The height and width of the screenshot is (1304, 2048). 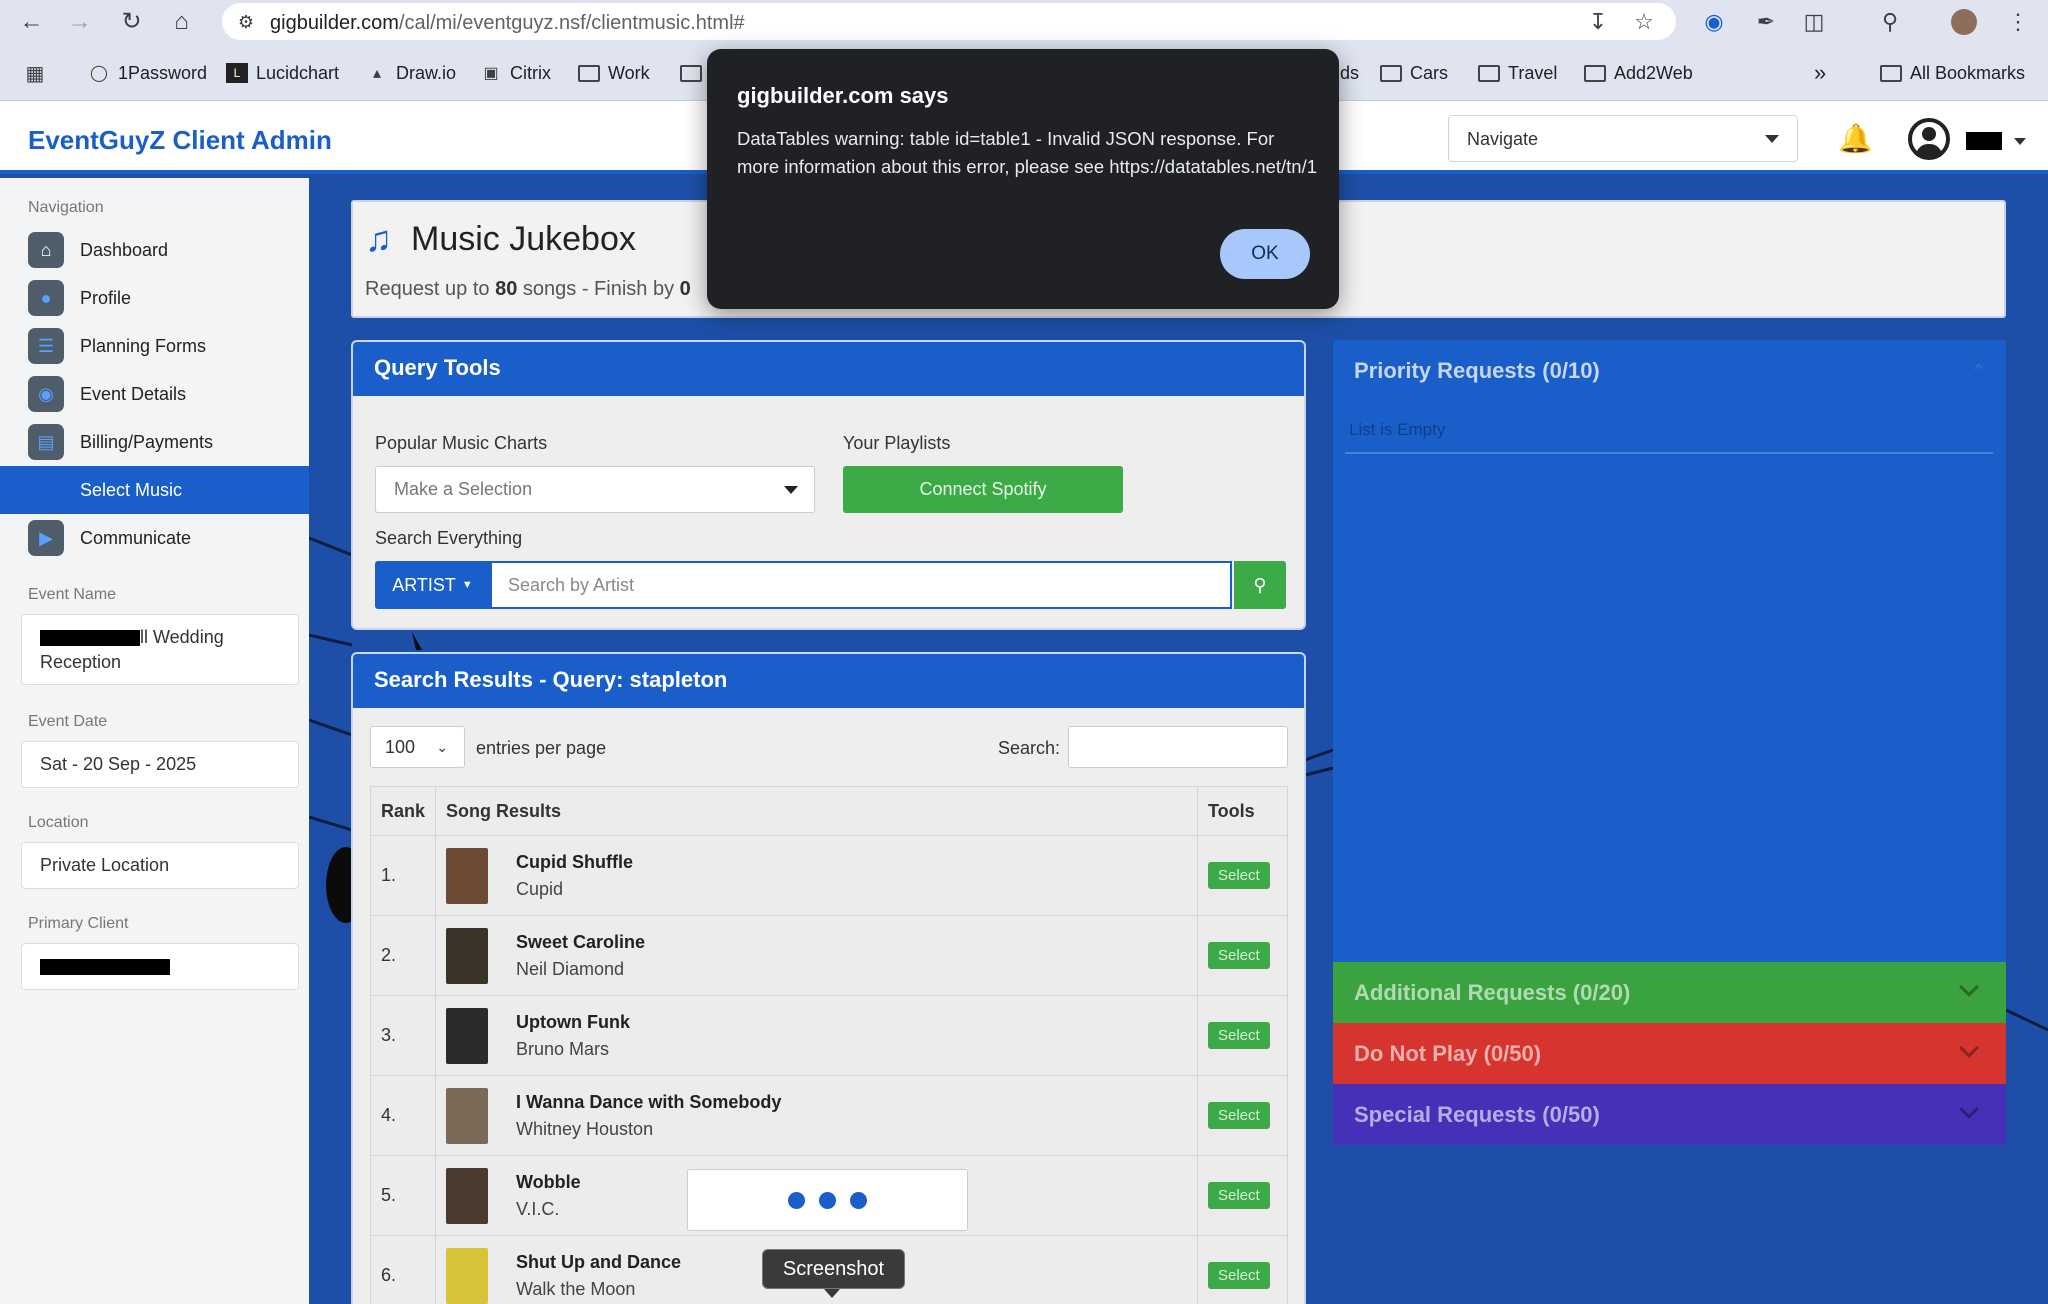 I want to click on column-header-tools: Tools, so click(x=1242, y=811).